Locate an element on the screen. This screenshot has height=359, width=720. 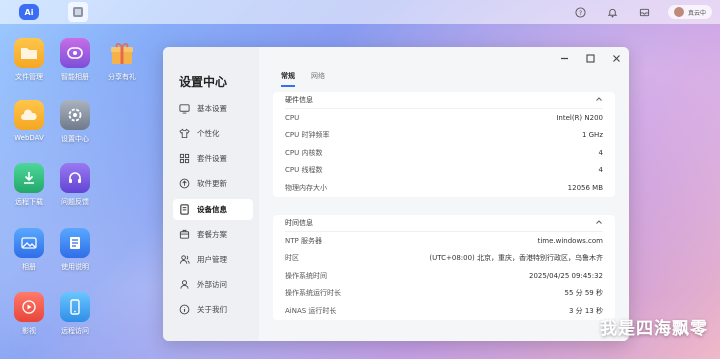
info-row: 时区 (UTC+08:00) 北京，重庆，香港特别行政区，乌鲁木齐 is located at coordinates (444, 259).